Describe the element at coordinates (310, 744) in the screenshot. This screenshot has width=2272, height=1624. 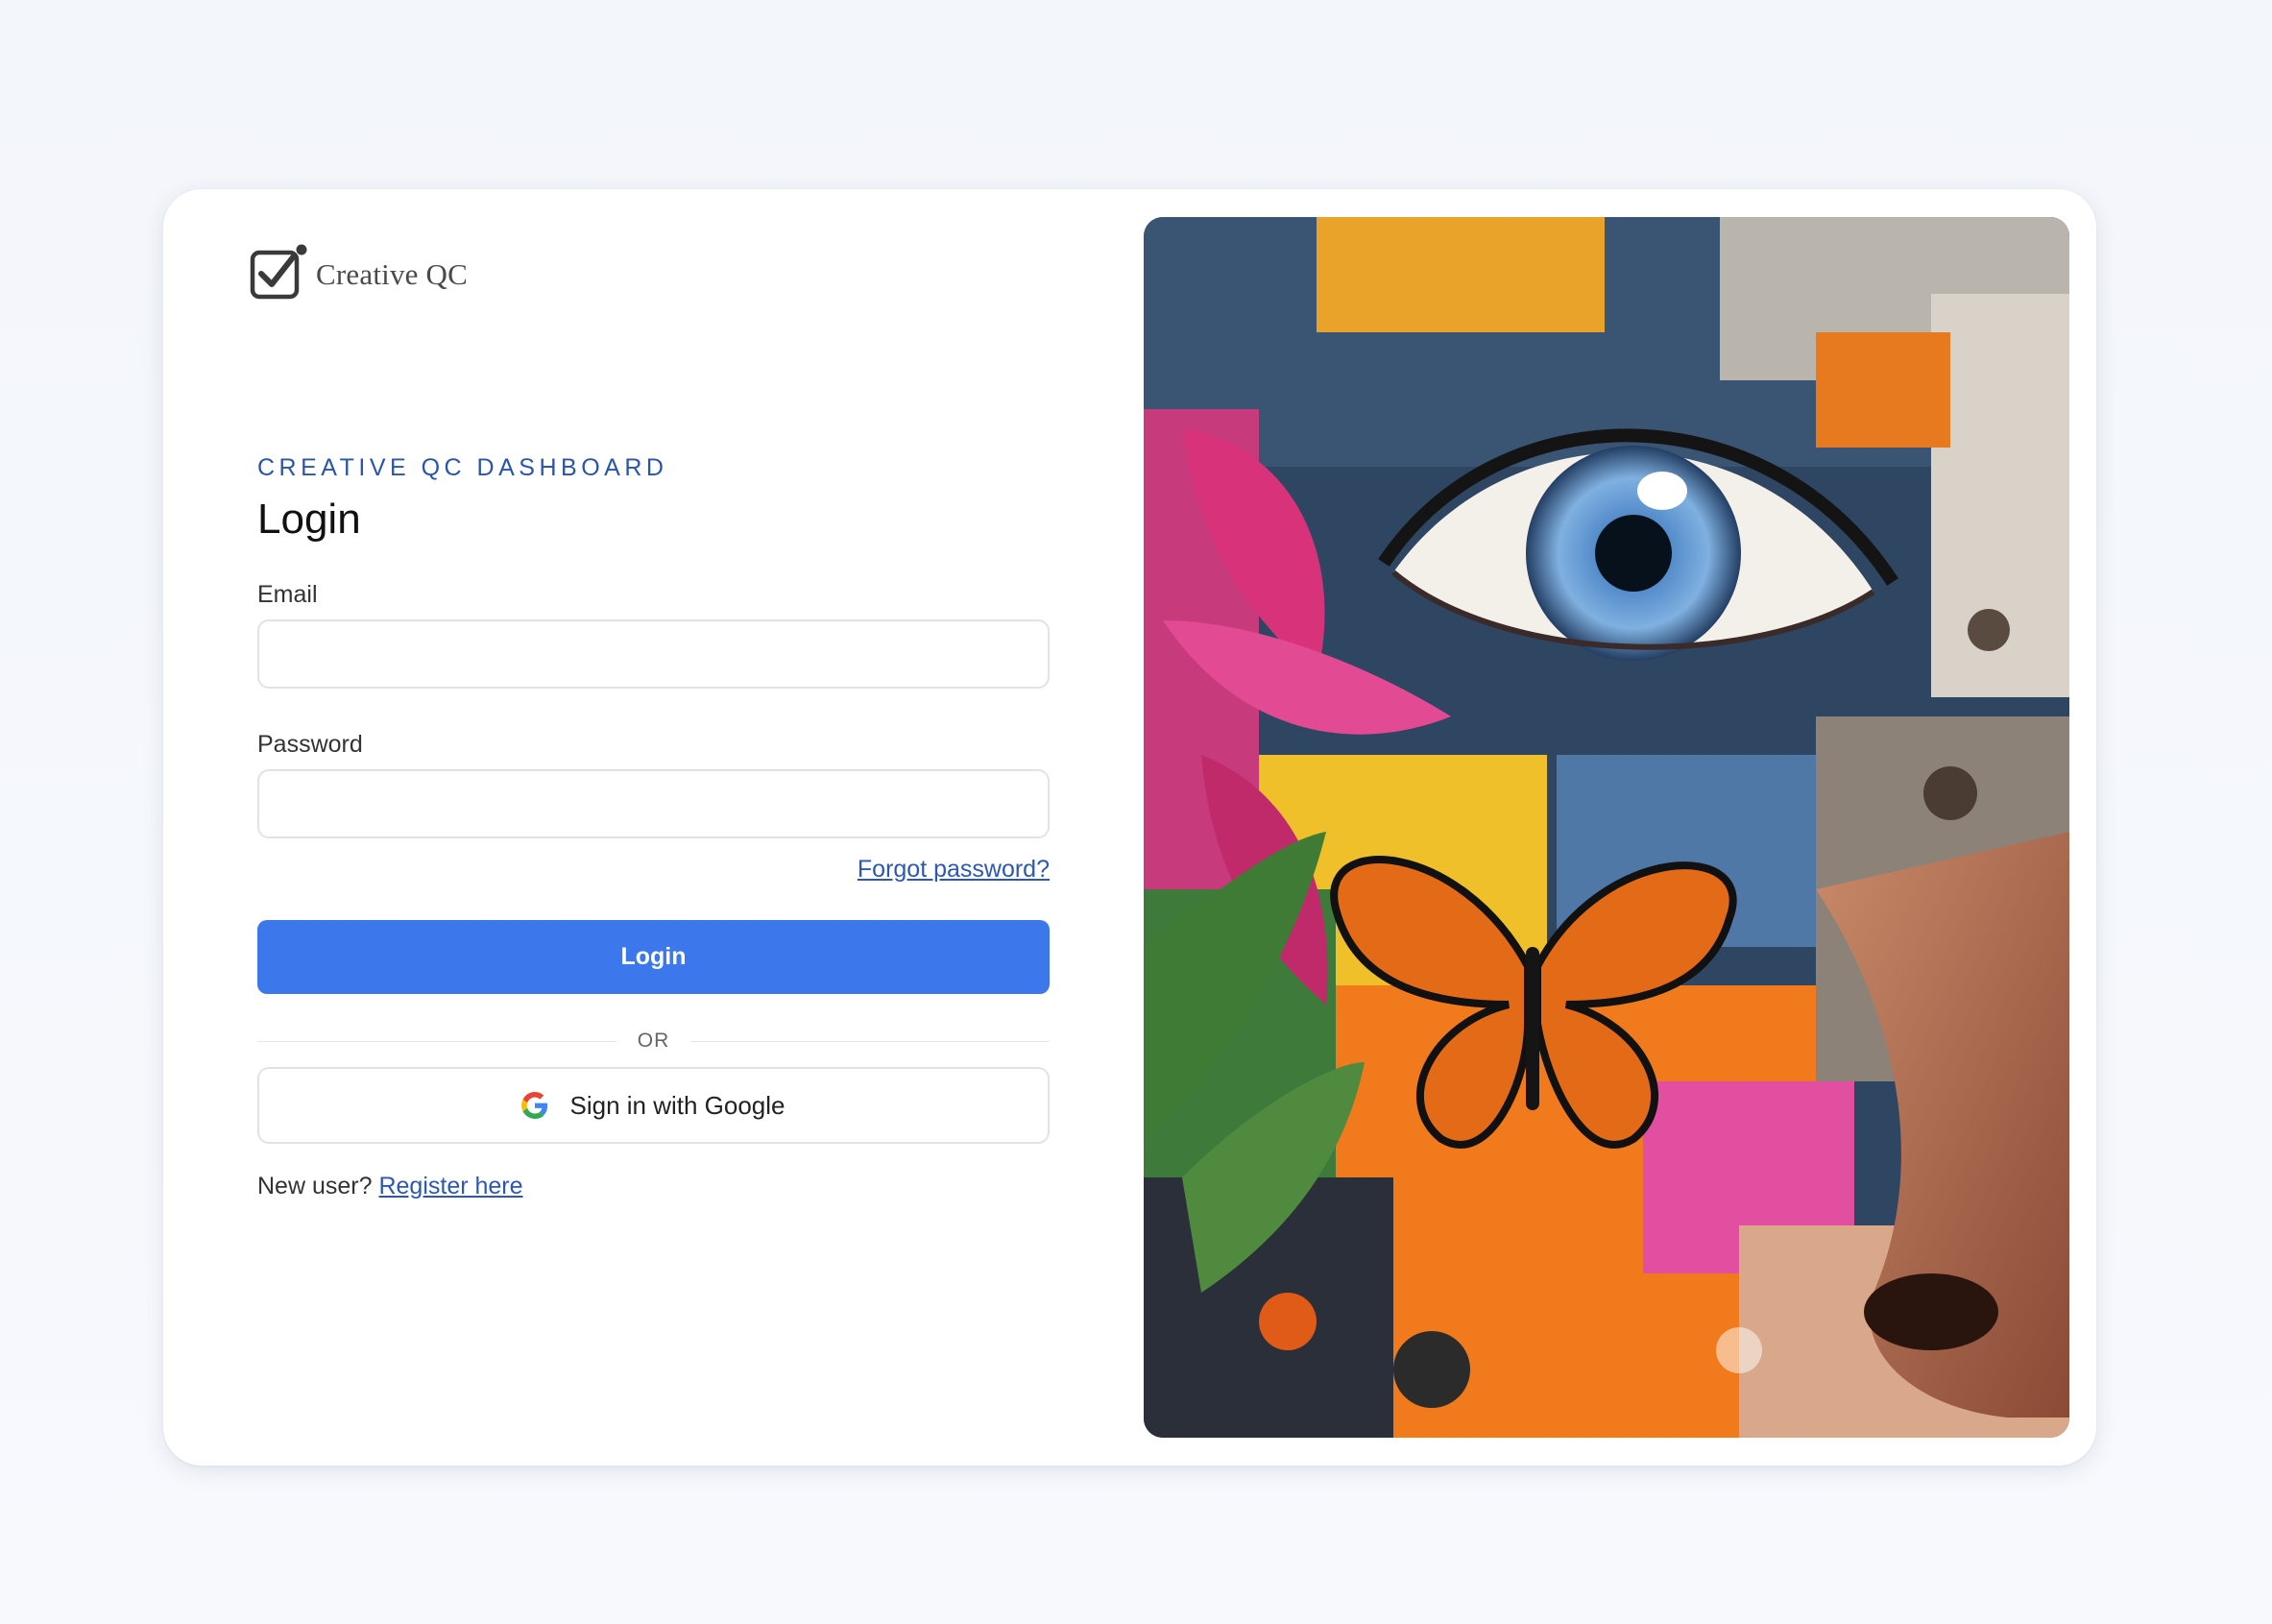
I see `password-label: Password` at that location.